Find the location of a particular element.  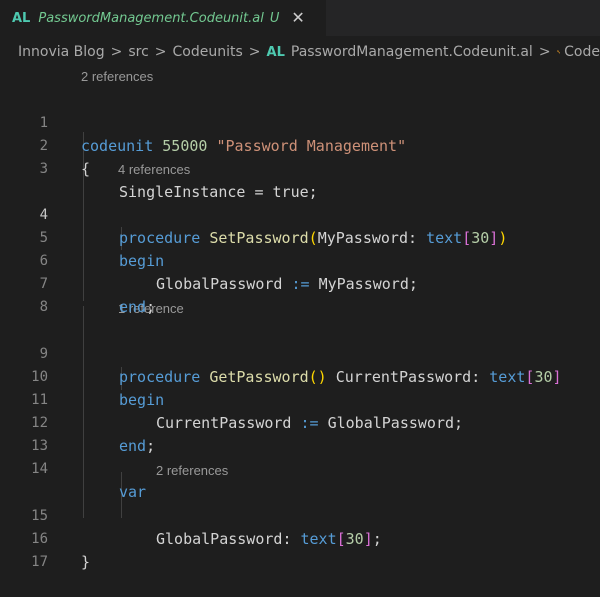

close-brace: } is located at coordinates (86, 562).